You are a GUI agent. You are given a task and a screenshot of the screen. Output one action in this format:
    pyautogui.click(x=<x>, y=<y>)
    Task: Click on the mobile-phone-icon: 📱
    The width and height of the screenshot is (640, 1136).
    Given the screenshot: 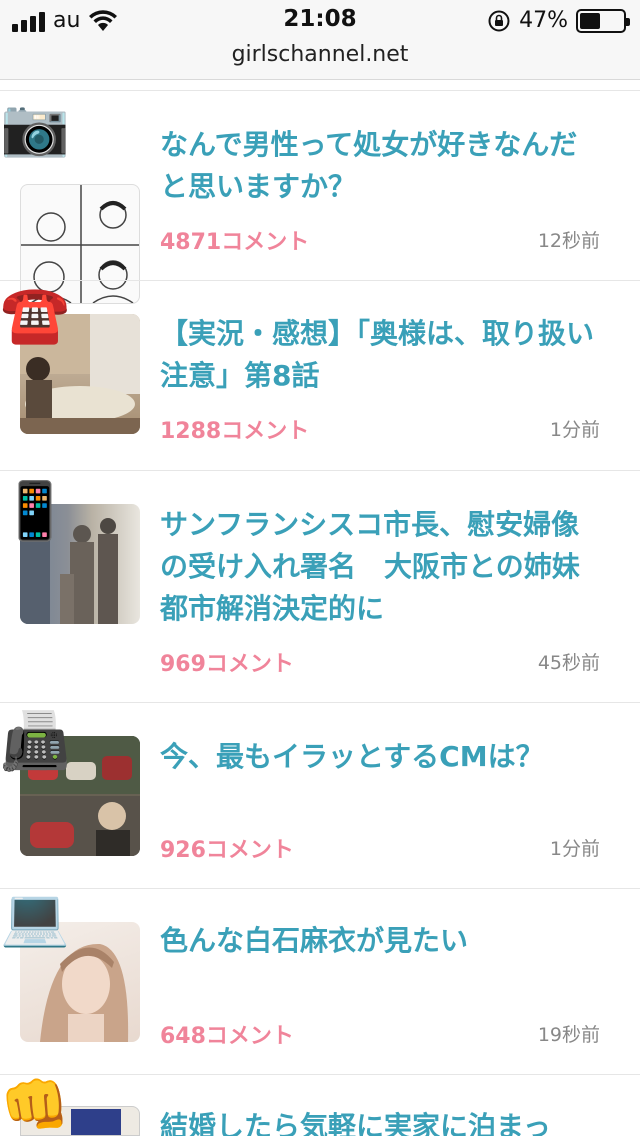 What is the action you would take?
    pyautogui.click(x=35, y=511)
    